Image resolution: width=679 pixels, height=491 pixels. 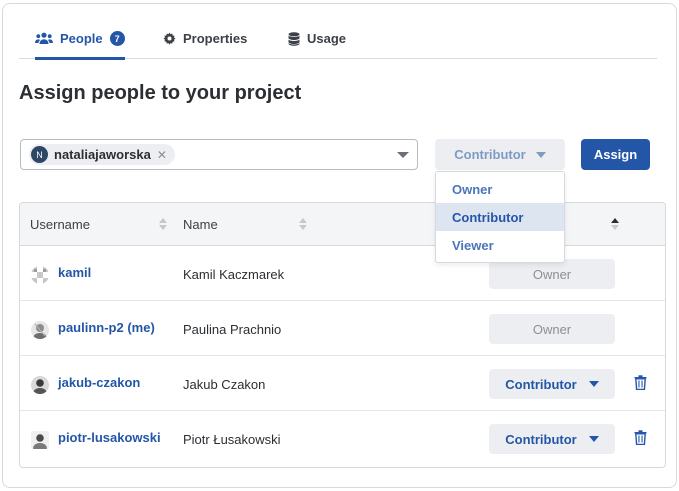 I want to click on username-link: jakub-czakon, so click(x=99, y=382).